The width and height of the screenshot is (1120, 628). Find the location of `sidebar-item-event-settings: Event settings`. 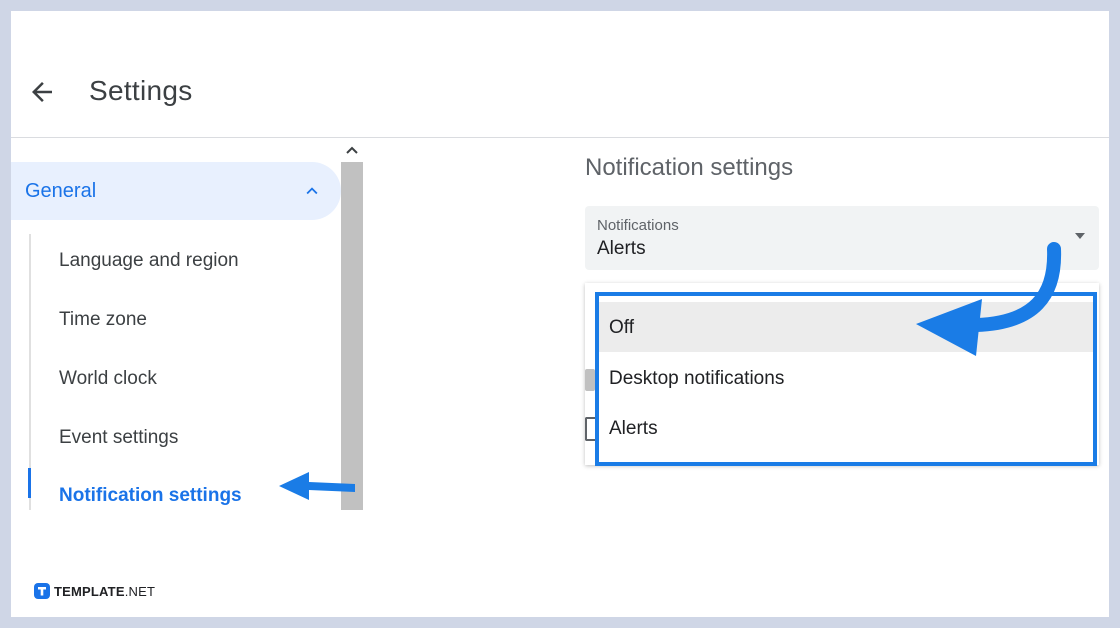

sidebar-item-event-settings: Event settings is located at coordinates (118, 438).